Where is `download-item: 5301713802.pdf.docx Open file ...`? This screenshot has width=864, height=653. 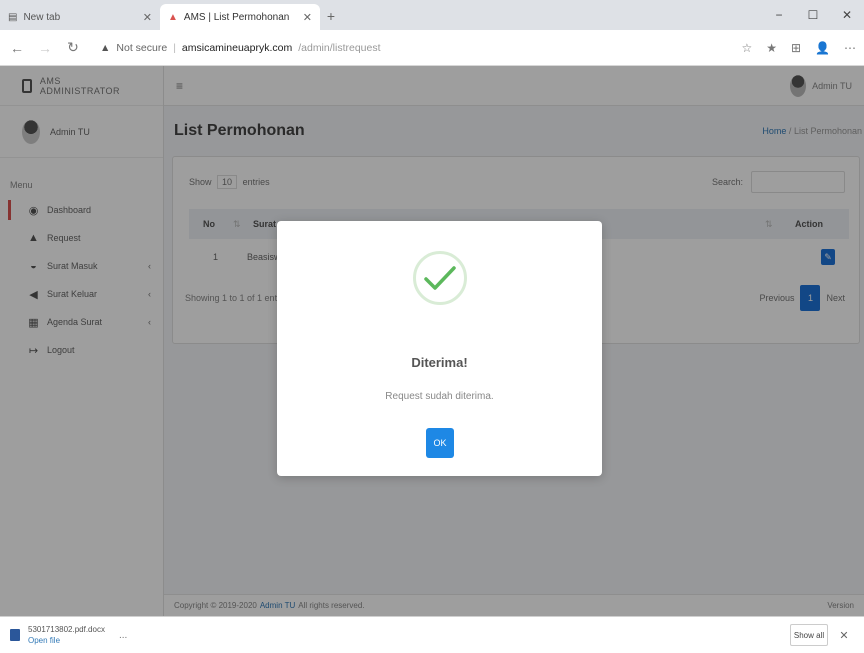 download-item: 5301713802.pdf.docx Open file ... is located at coordinates (80, 635).